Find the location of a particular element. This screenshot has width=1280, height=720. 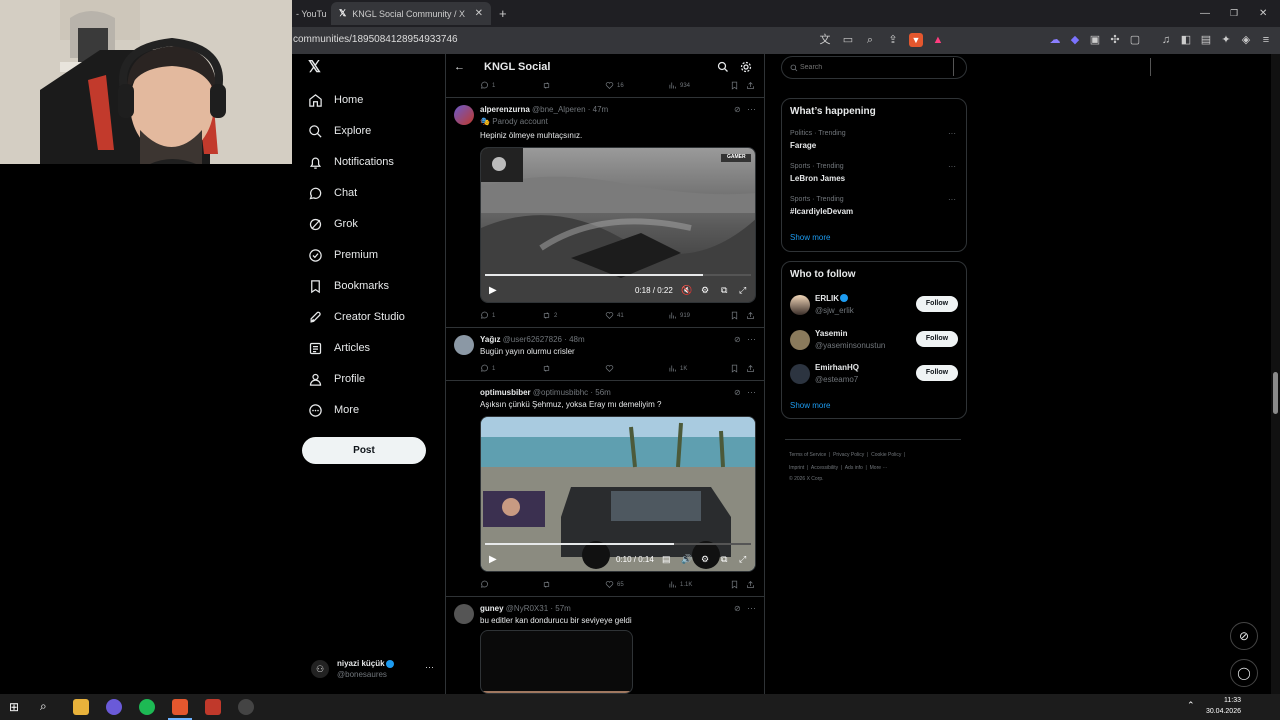

tweet-author: alperenzurna @bne_Alperen · 47m is located at coordinates (544, 109).